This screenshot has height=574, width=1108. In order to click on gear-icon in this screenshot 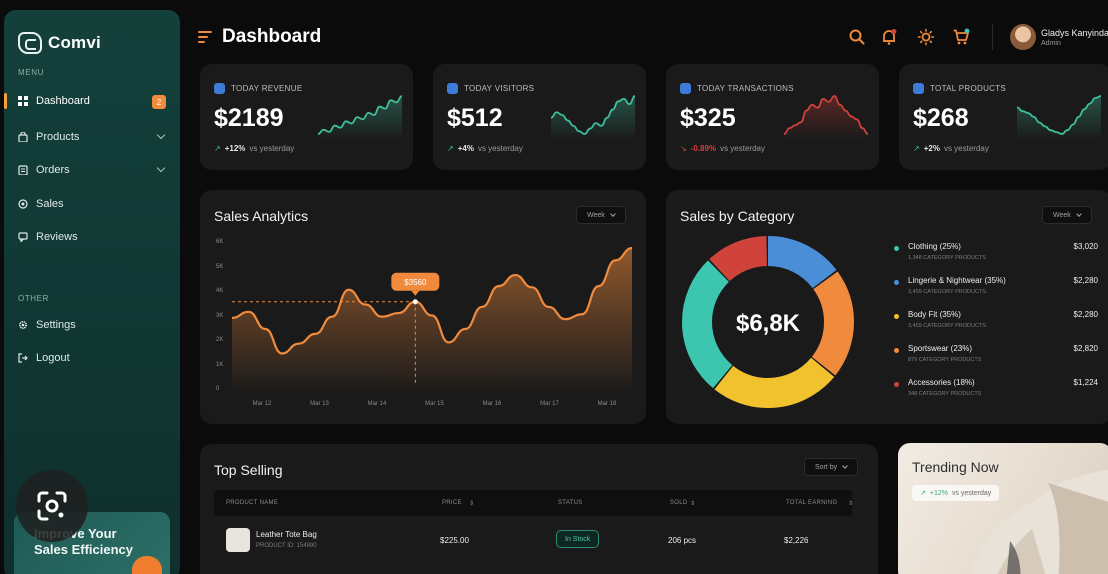, I will do `click(23, 325)`.